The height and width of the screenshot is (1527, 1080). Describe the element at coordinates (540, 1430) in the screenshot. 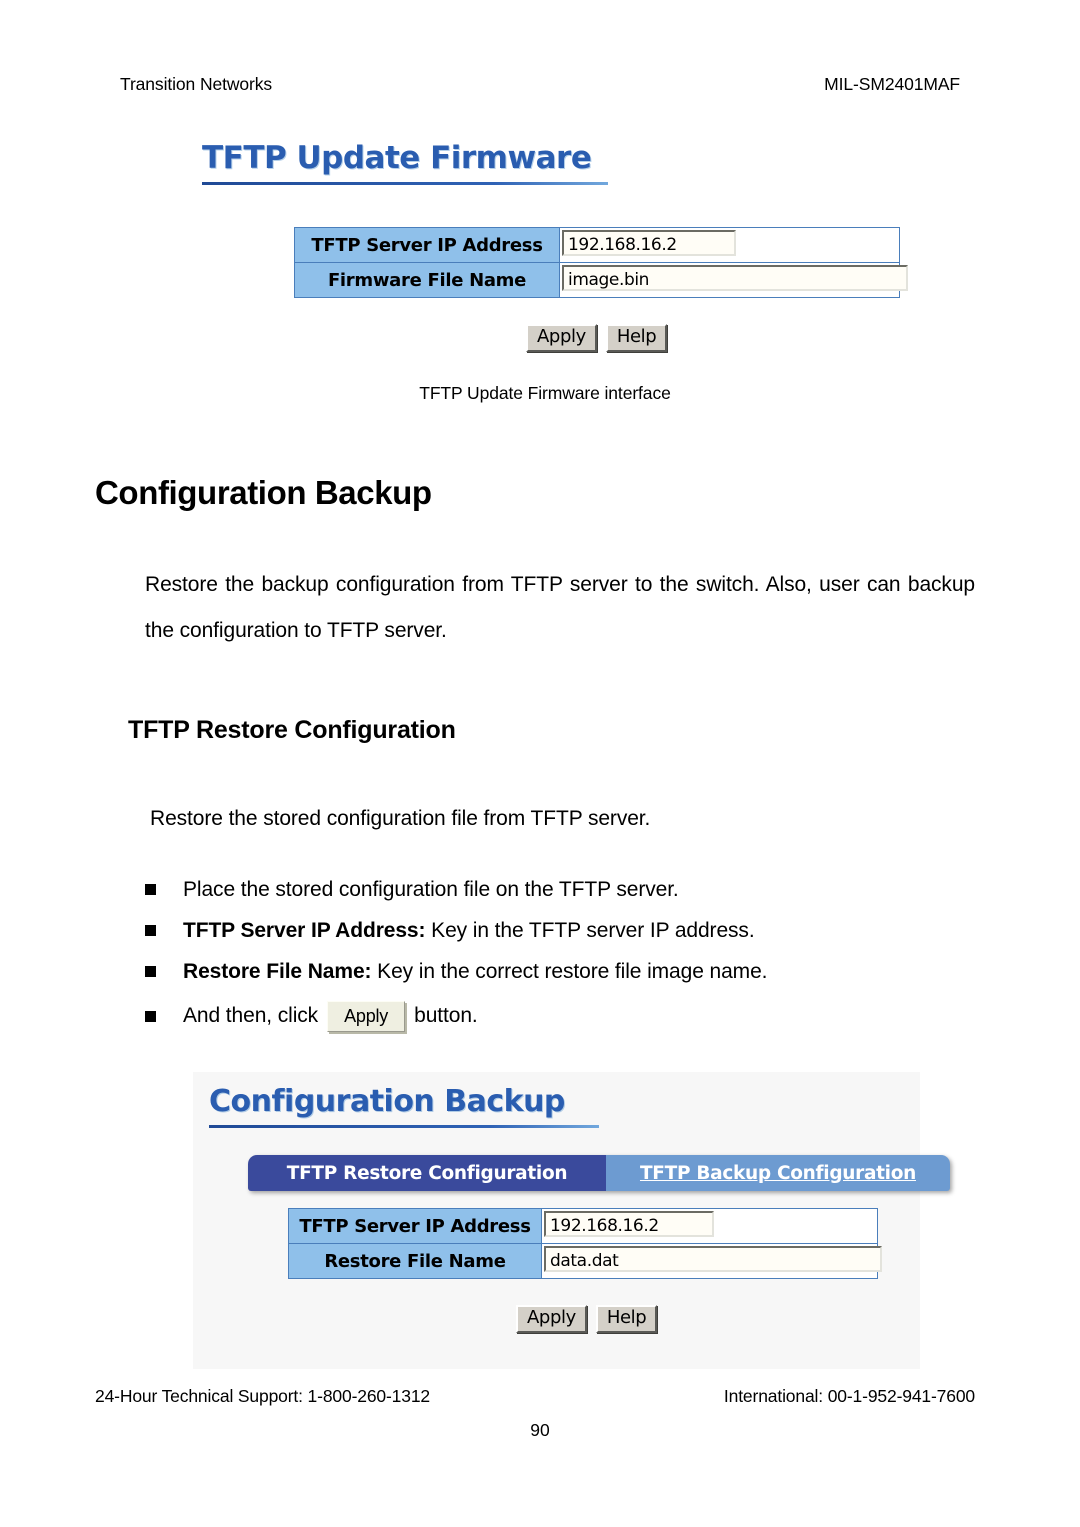

I see `page-number: 90` at that location.